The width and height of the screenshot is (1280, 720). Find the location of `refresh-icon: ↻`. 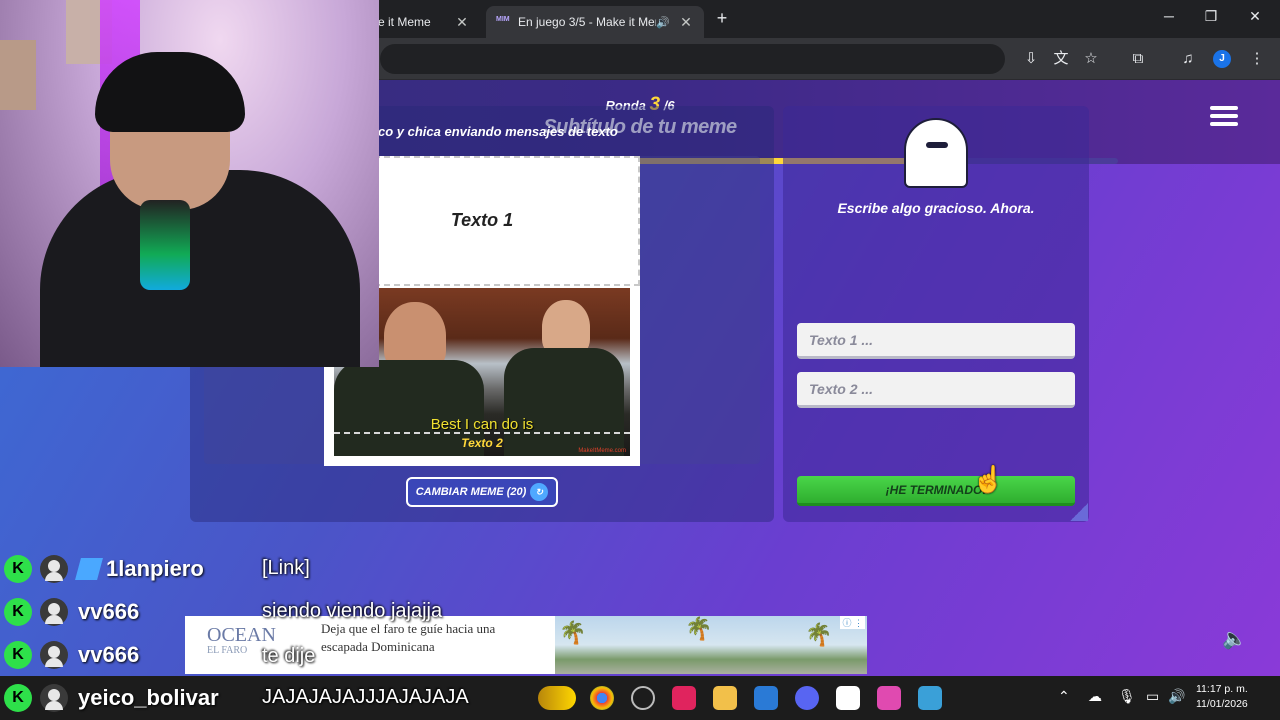

refresh-icon: ↻ is located at coordinates (539, 492).